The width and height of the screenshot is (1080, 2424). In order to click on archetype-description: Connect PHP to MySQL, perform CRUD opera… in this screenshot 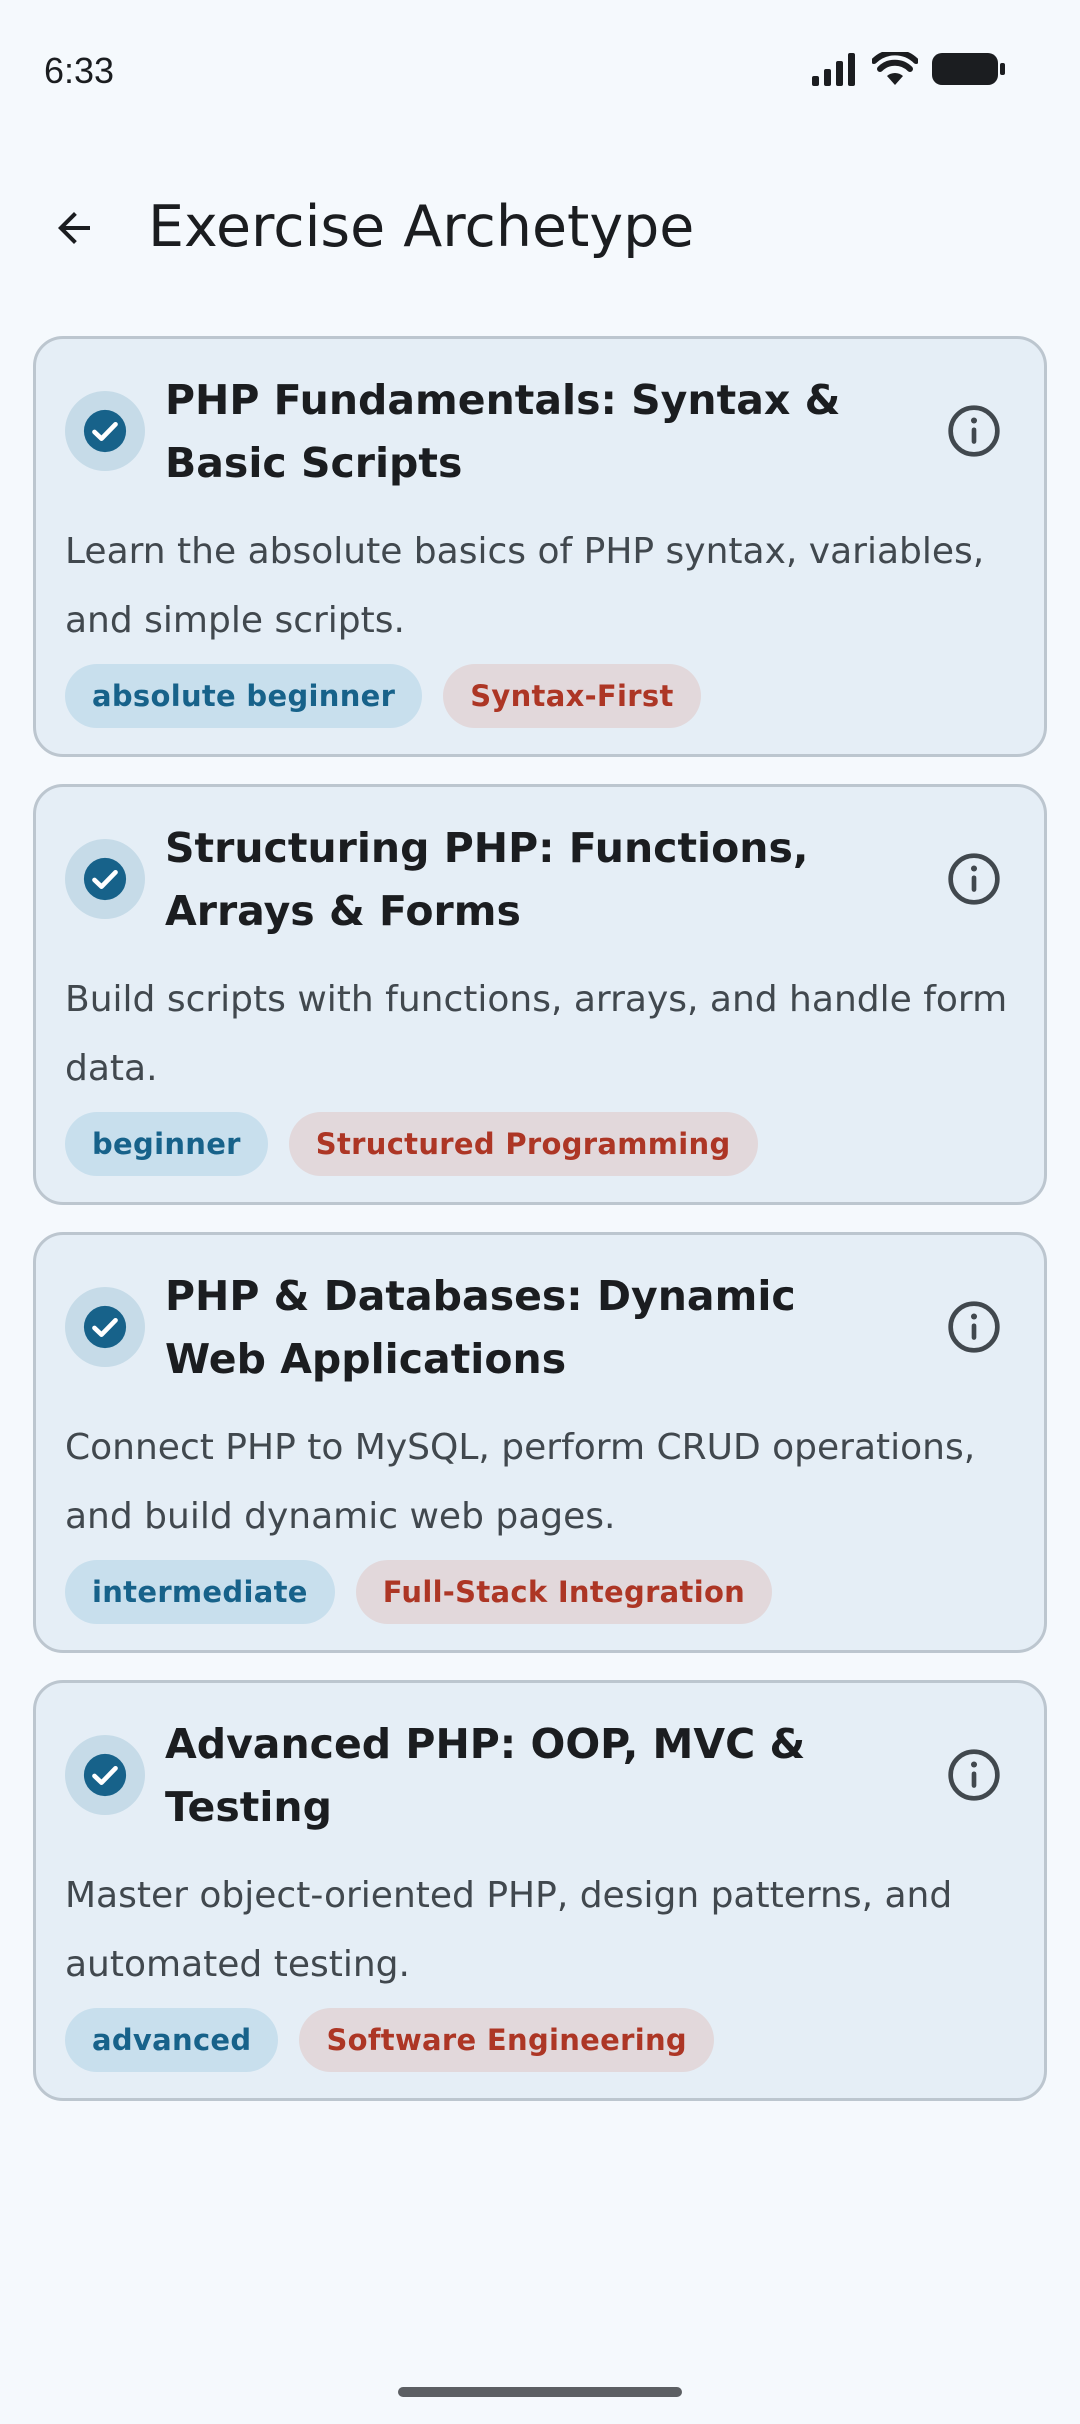, I will do `click(520, 1482)`.